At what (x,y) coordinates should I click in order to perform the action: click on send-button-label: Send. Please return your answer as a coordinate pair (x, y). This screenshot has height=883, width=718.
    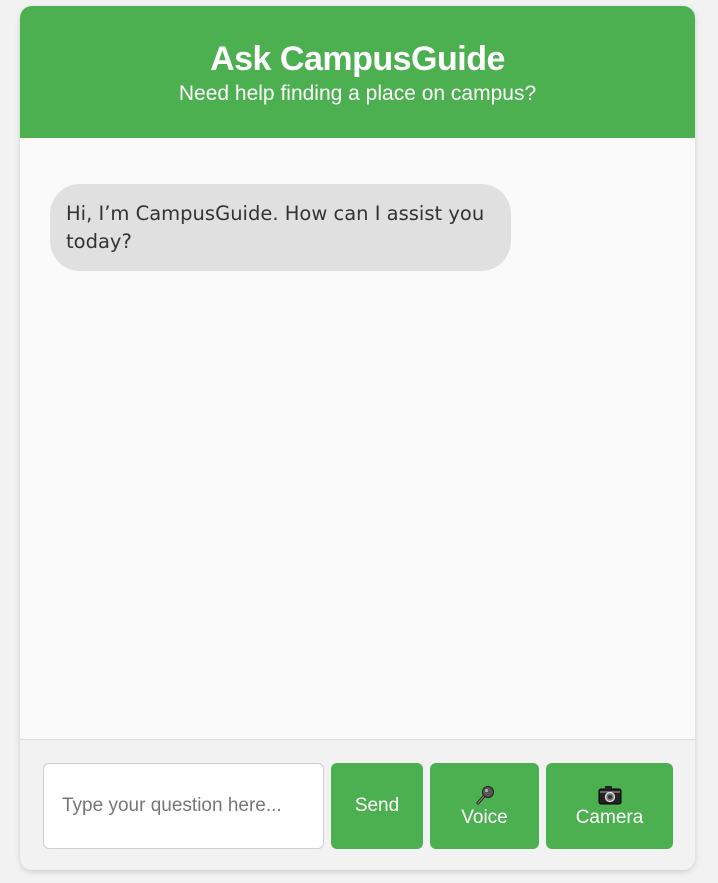
    Looking at the image, I should click on (377, 805).